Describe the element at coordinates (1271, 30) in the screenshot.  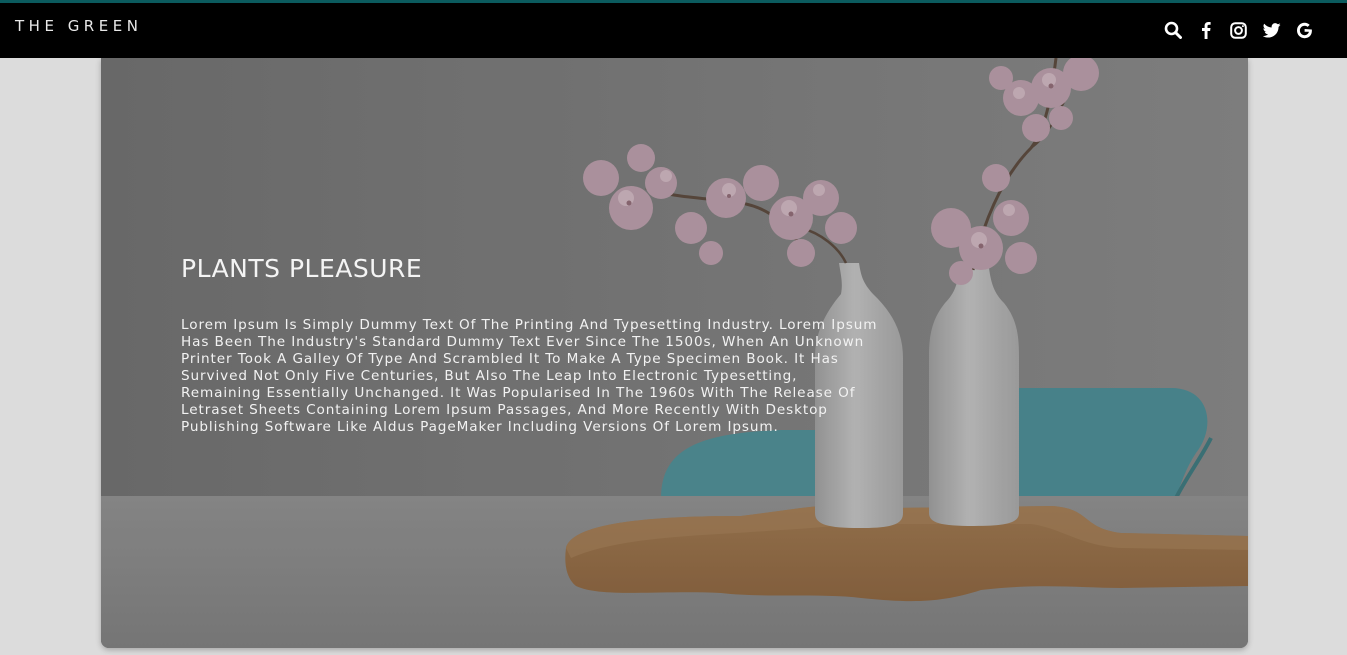
I see `twitter-icon` at that location.